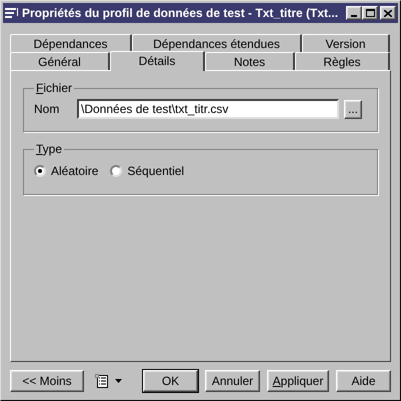 This screenshot has height=401, width=401. Describe the element at coordinates (346, 43) in the screenshot. I see `tab: Version` at that location.